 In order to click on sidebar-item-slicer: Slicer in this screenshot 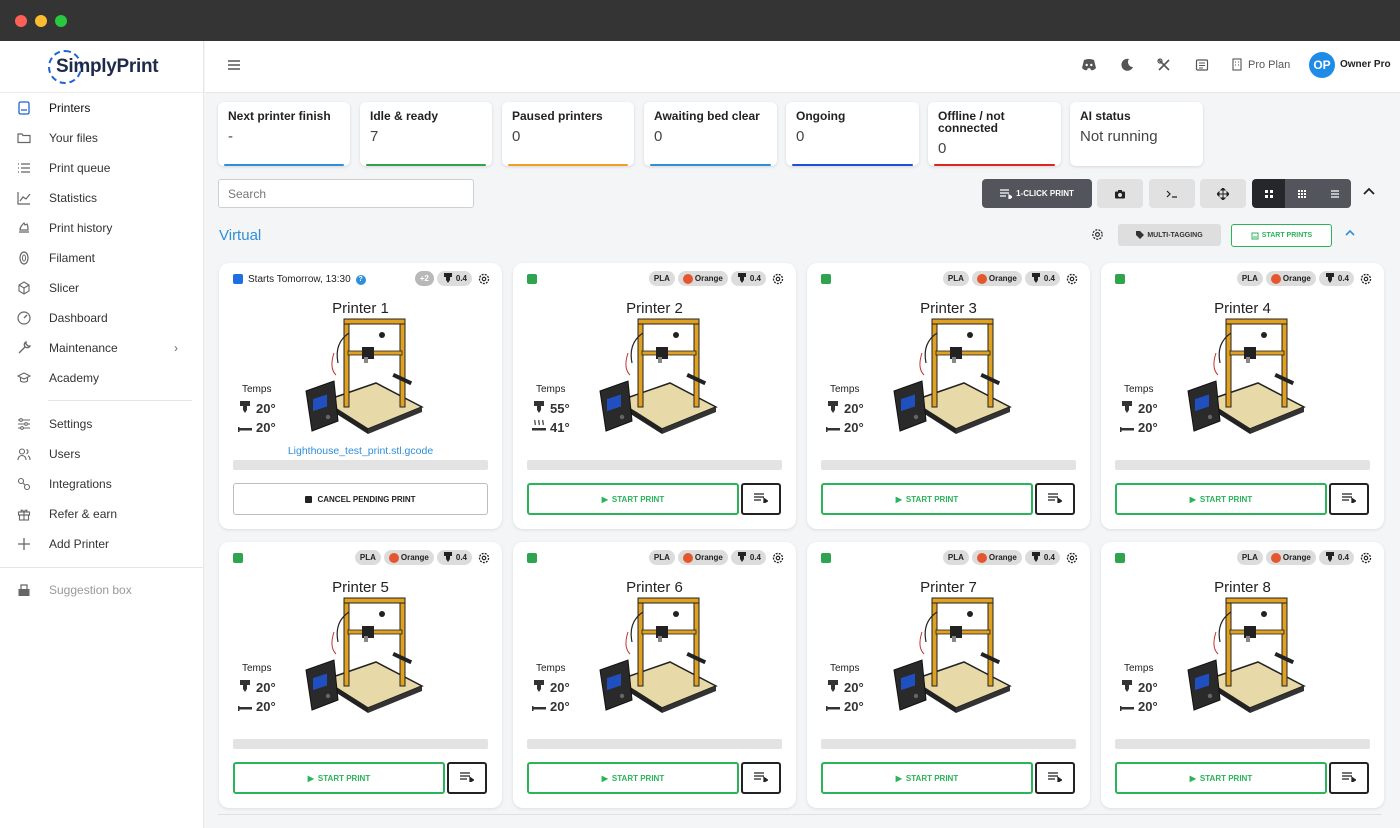, I will do `click(102, 288)`.